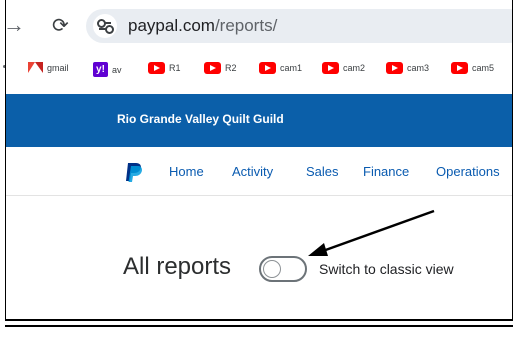  I want to click on org-name: Rio Grande Valley Quilt Guild, so click(200, 119).